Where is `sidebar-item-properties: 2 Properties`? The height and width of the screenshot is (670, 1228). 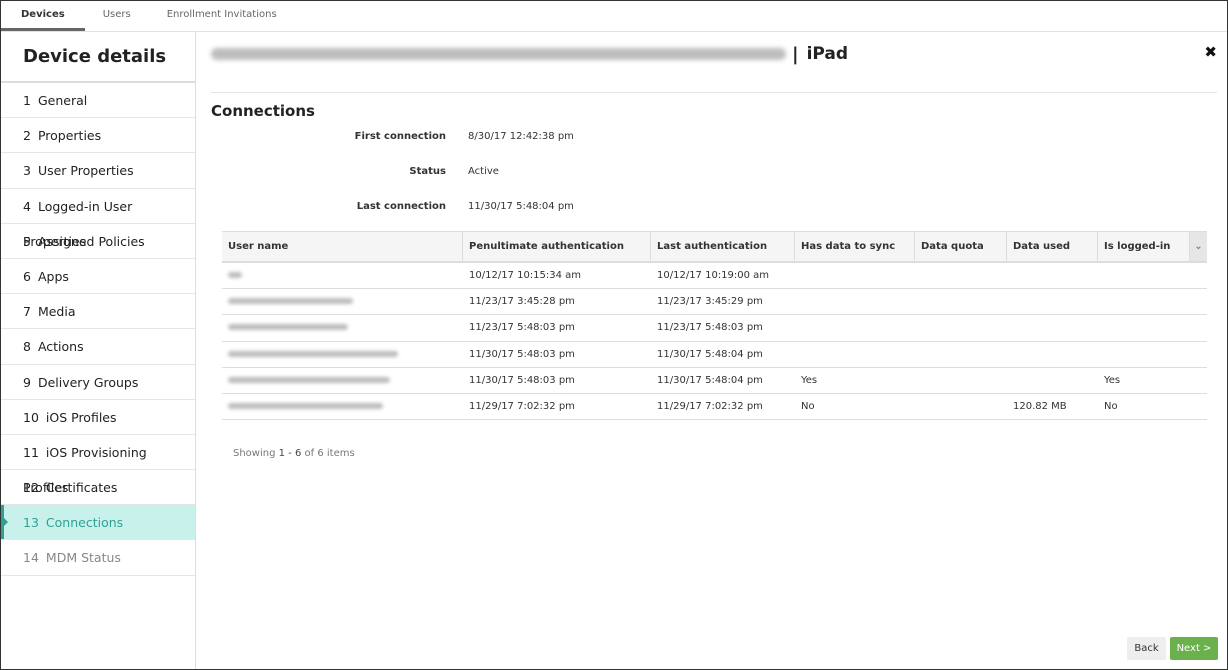 sidebar-item-properties: 2 Properties is located at coordinates (98, 136).